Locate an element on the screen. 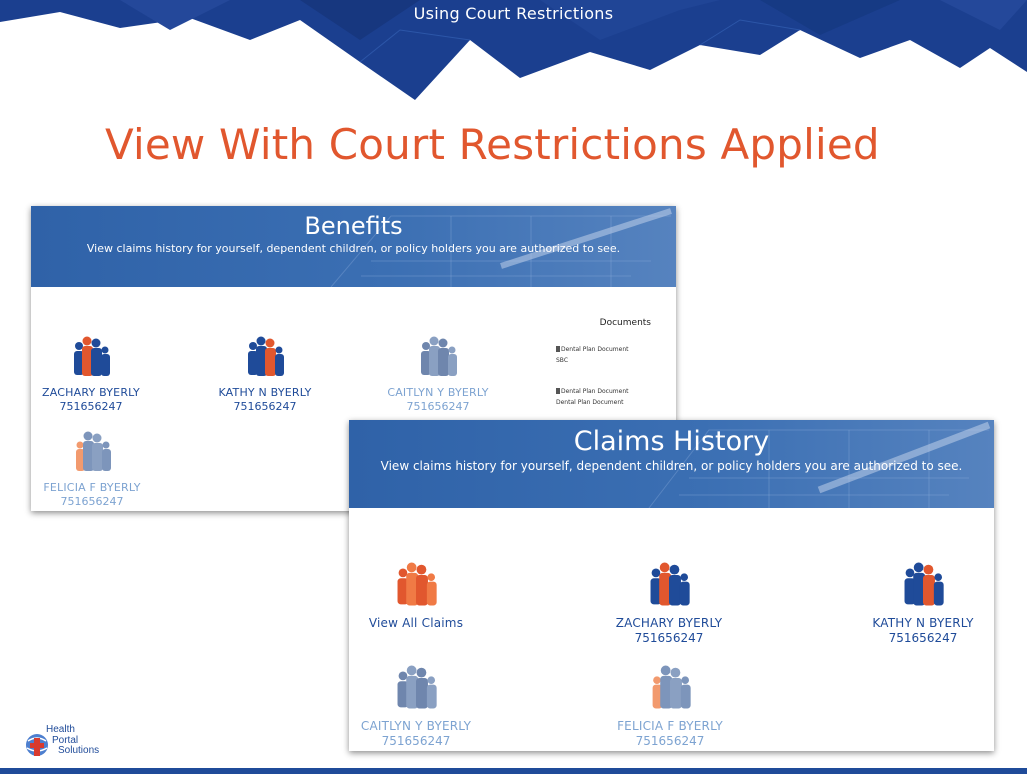  documents-heading: Documents is located at coordinates (625, 323).